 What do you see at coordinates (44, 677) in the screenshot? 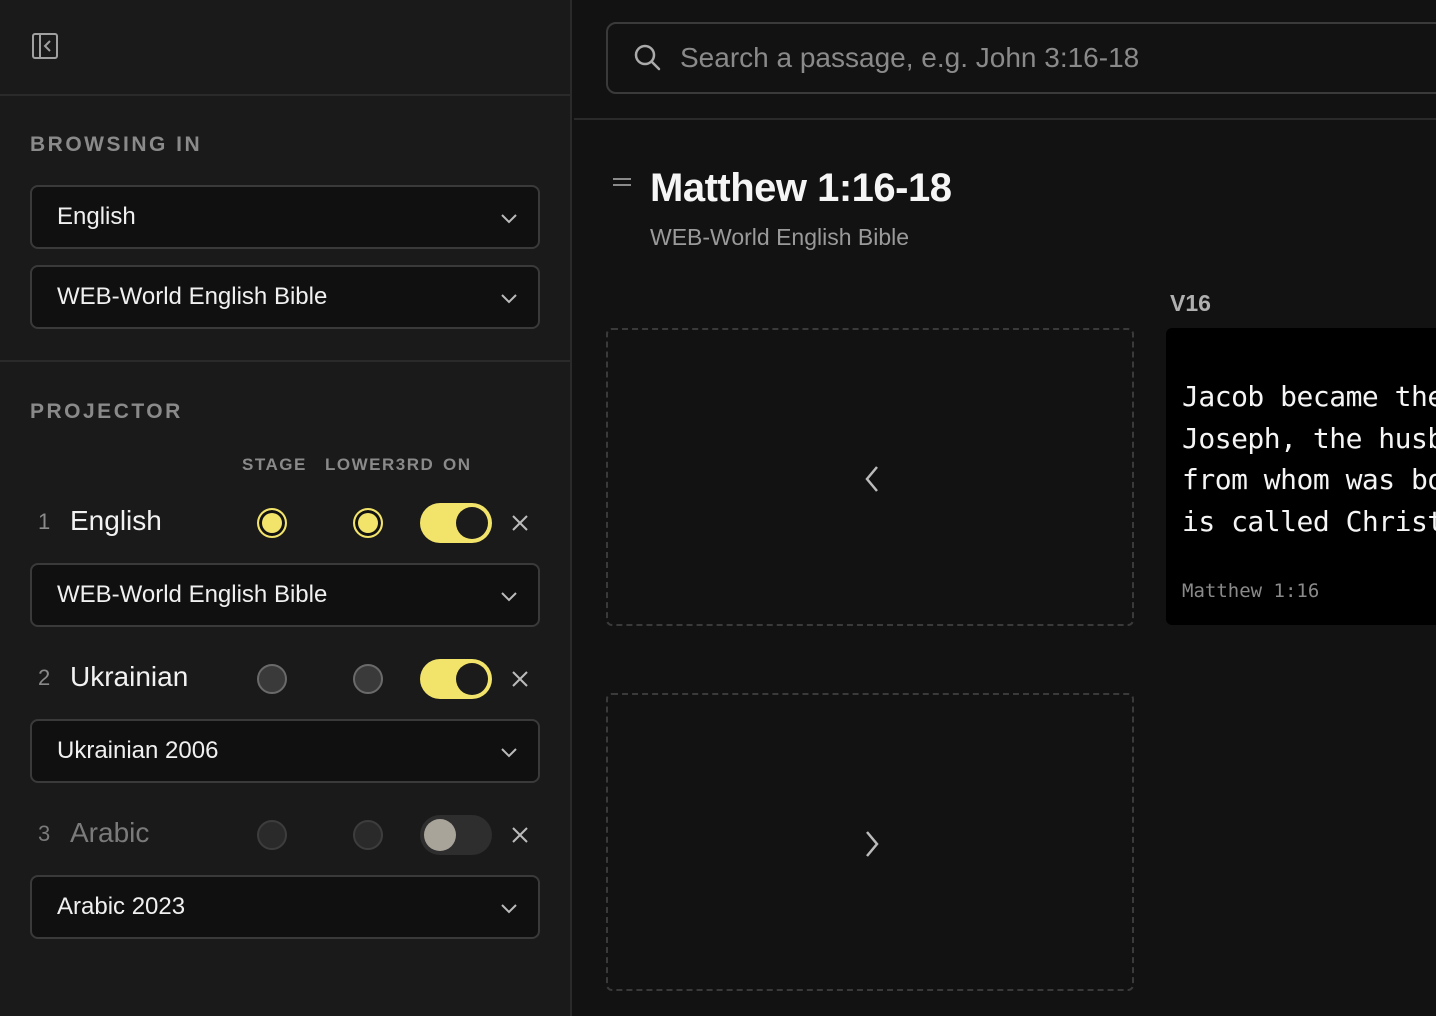
I see `projector-number: 2` at bounding box center [44, 677].